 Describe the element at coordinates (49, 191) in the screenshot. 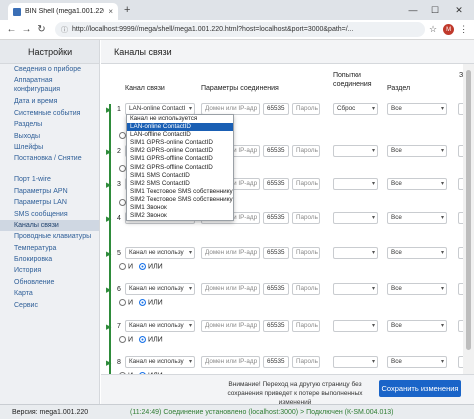

I see `sidebar-item: Параметры APN` at that location.